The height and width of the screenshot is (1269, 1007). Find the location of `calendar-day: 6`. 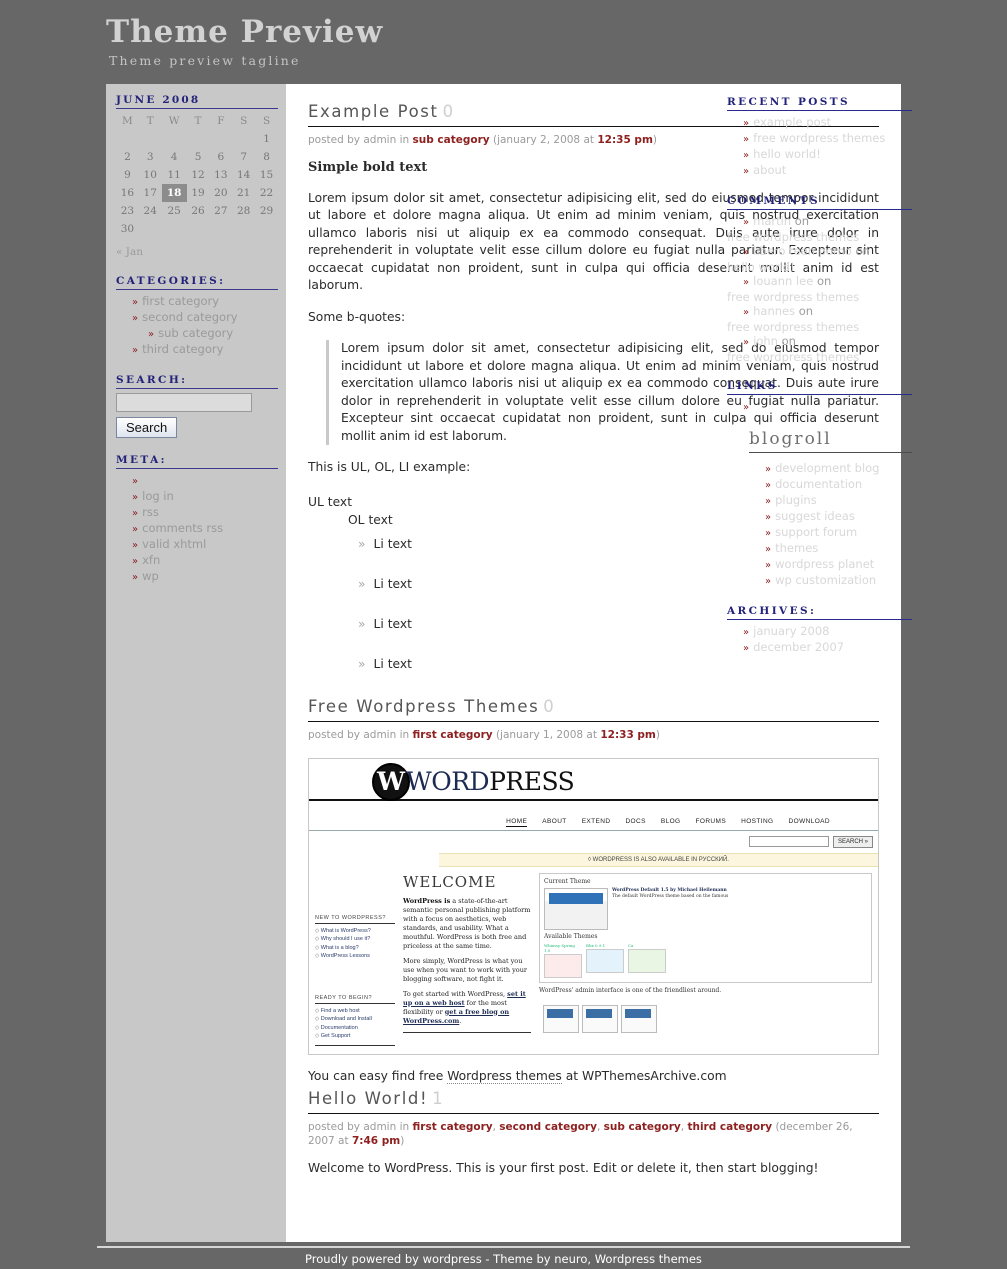

calendar-day: 6 is located at coordinates (220, 157).